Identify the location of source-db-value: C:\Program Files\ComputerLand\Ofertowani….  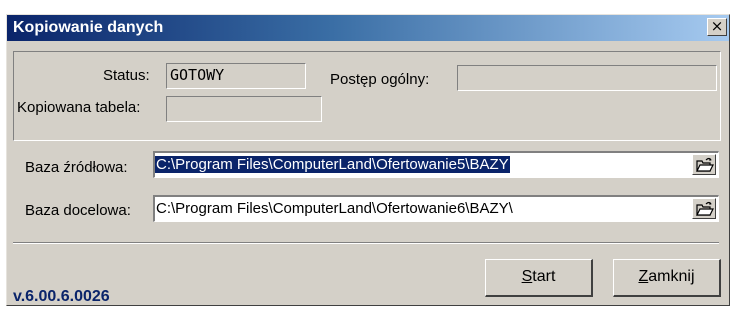
(332, 164).